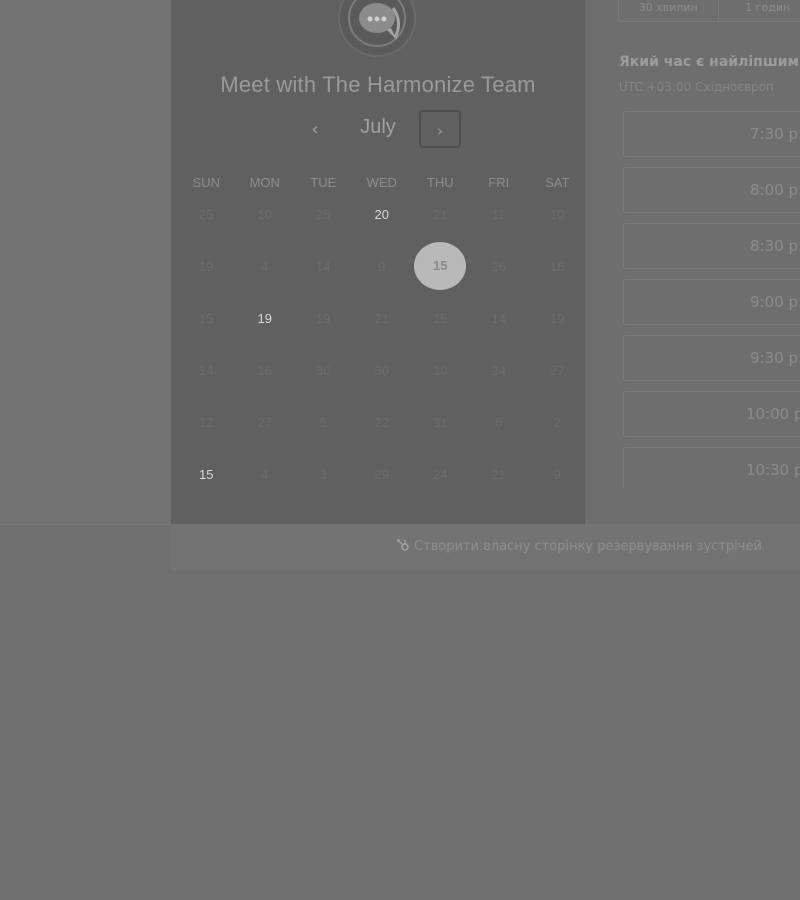  What do you see at coordinates (377, 29) in the screenshot?
I see `chat-bubble-avatar-icon` at bounding box center [377, 29].